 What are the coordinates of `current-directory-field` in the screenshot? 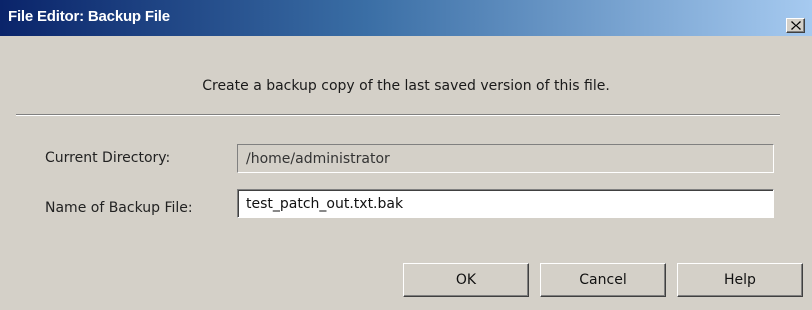 It's located at (505, 158).